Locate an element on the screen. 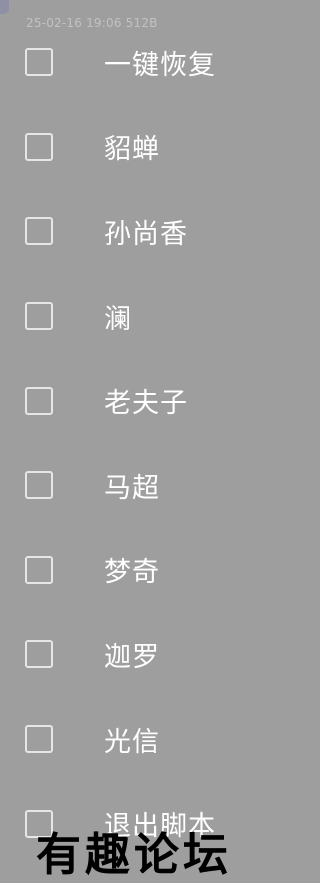 The height and width of the screenshot is (883, 320). option-item-lan: 澜 is located at coordinates (134, 316).